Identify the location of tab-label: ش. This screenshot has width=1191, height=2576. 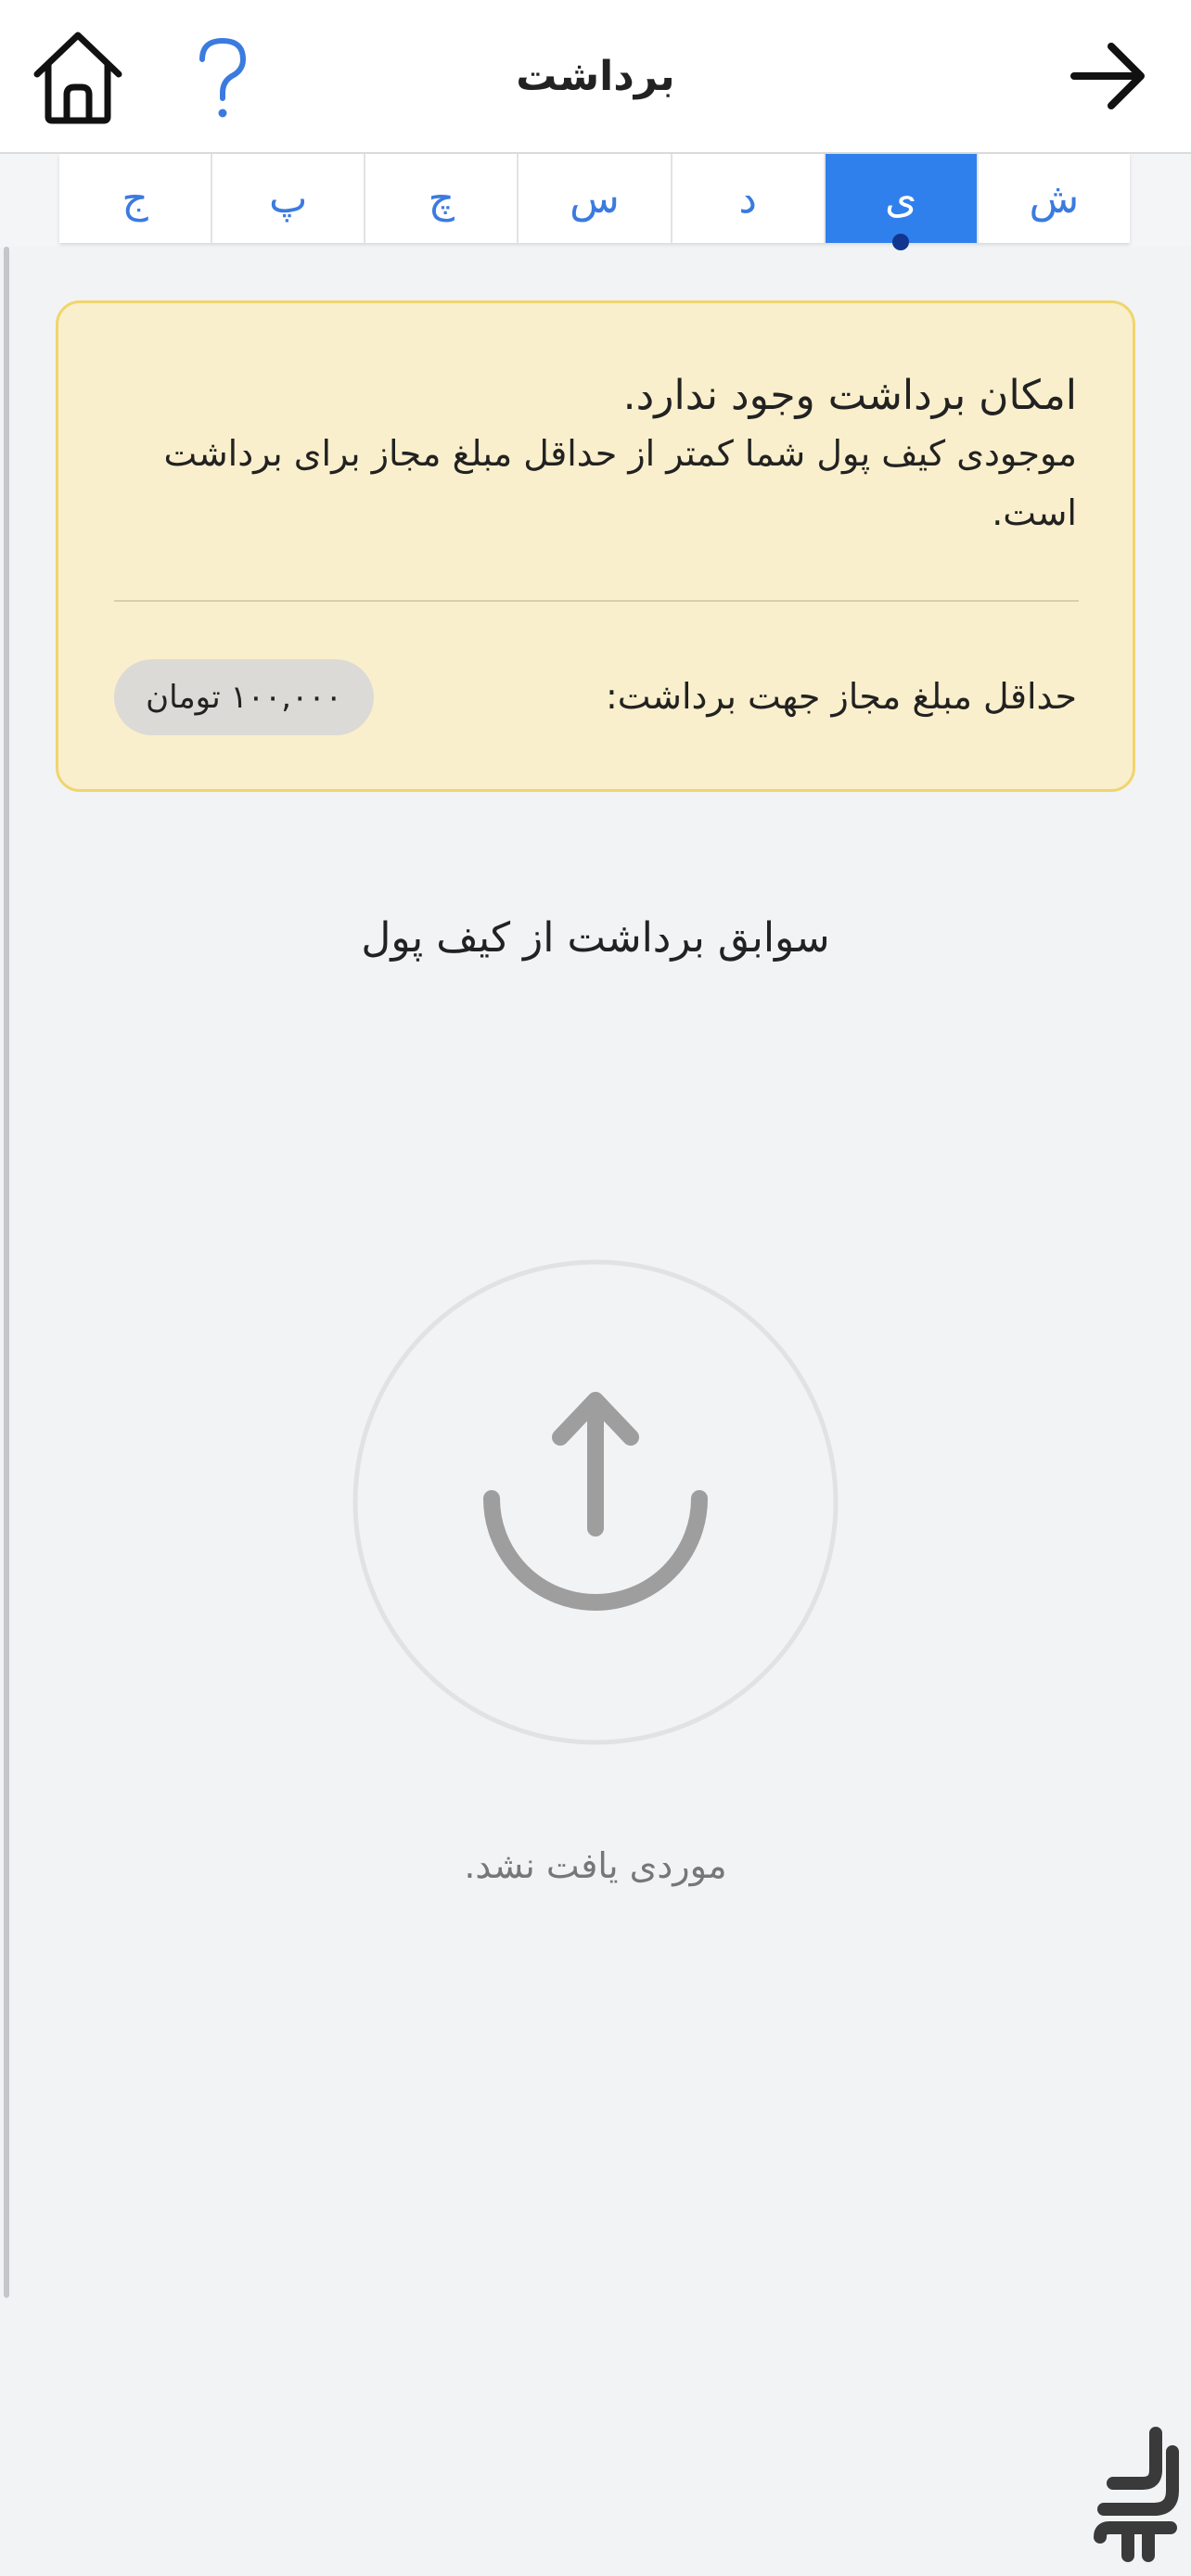
(1054, 198).